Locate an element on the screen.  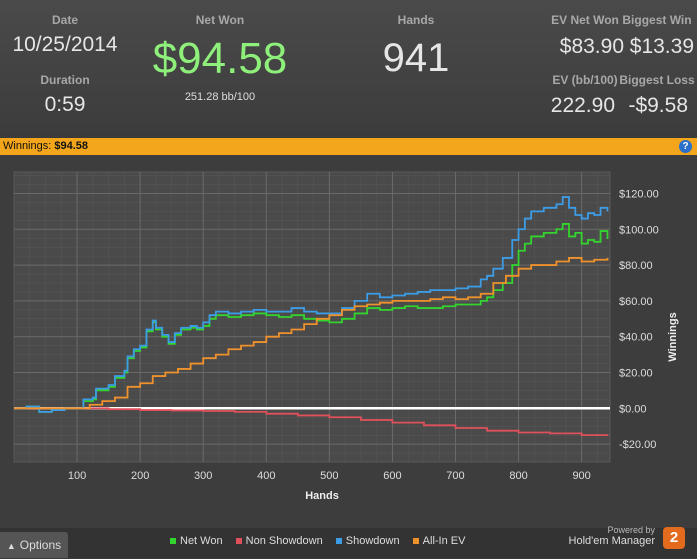
y-tick-label: $0.00 is located at coordinates (633, 409).